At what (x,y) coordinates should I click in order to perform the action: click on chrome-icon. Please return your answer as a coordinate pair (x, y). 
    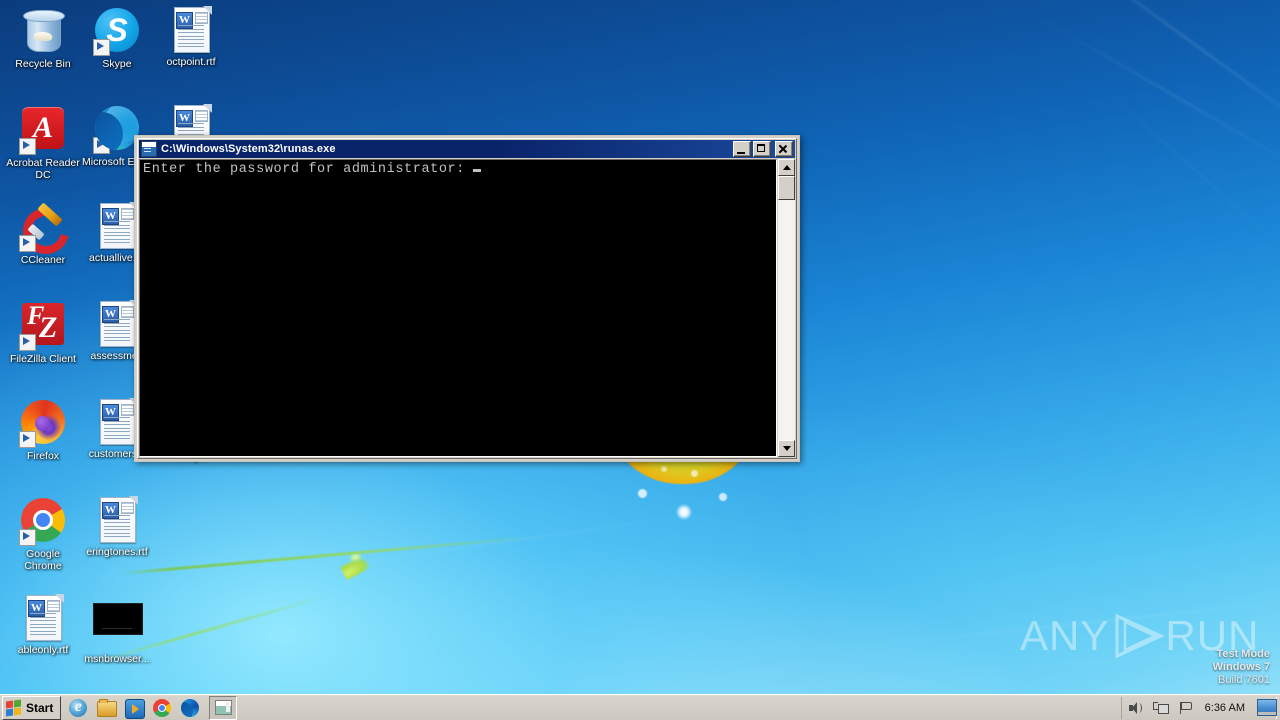
    Looking at the image, I should click on (162, 707).